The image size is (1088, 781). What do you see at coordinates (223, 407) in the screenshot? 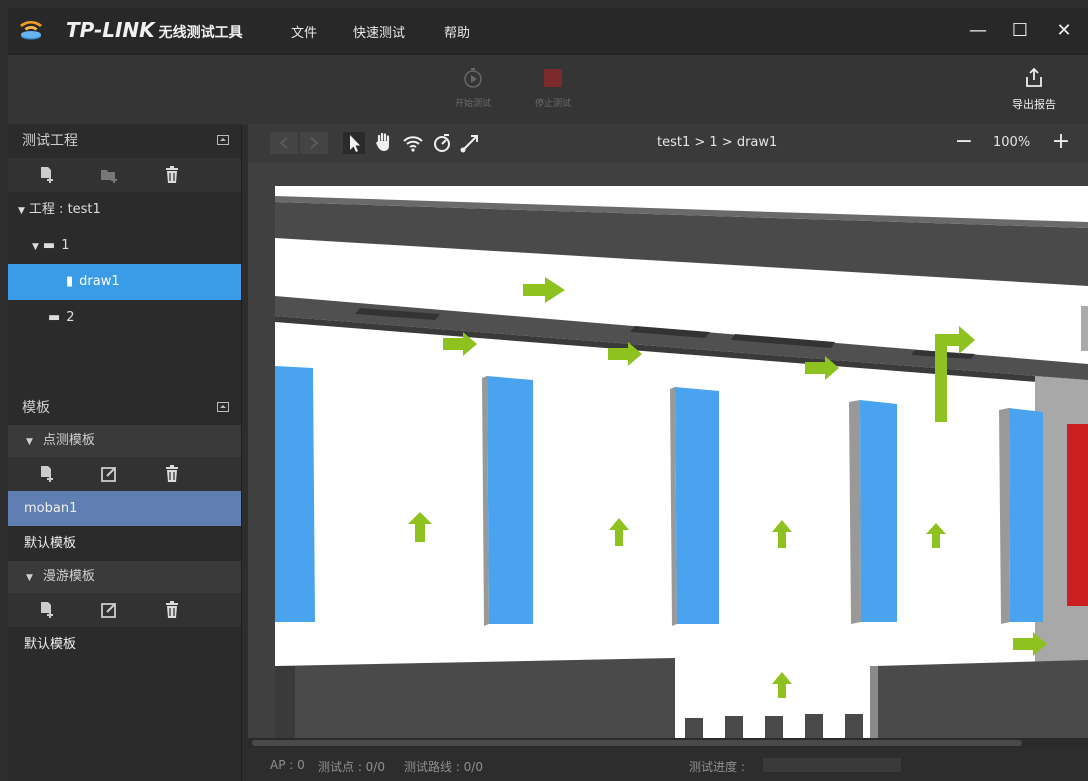
I see `collapse-template-icon` at bounding box center [223, 407].